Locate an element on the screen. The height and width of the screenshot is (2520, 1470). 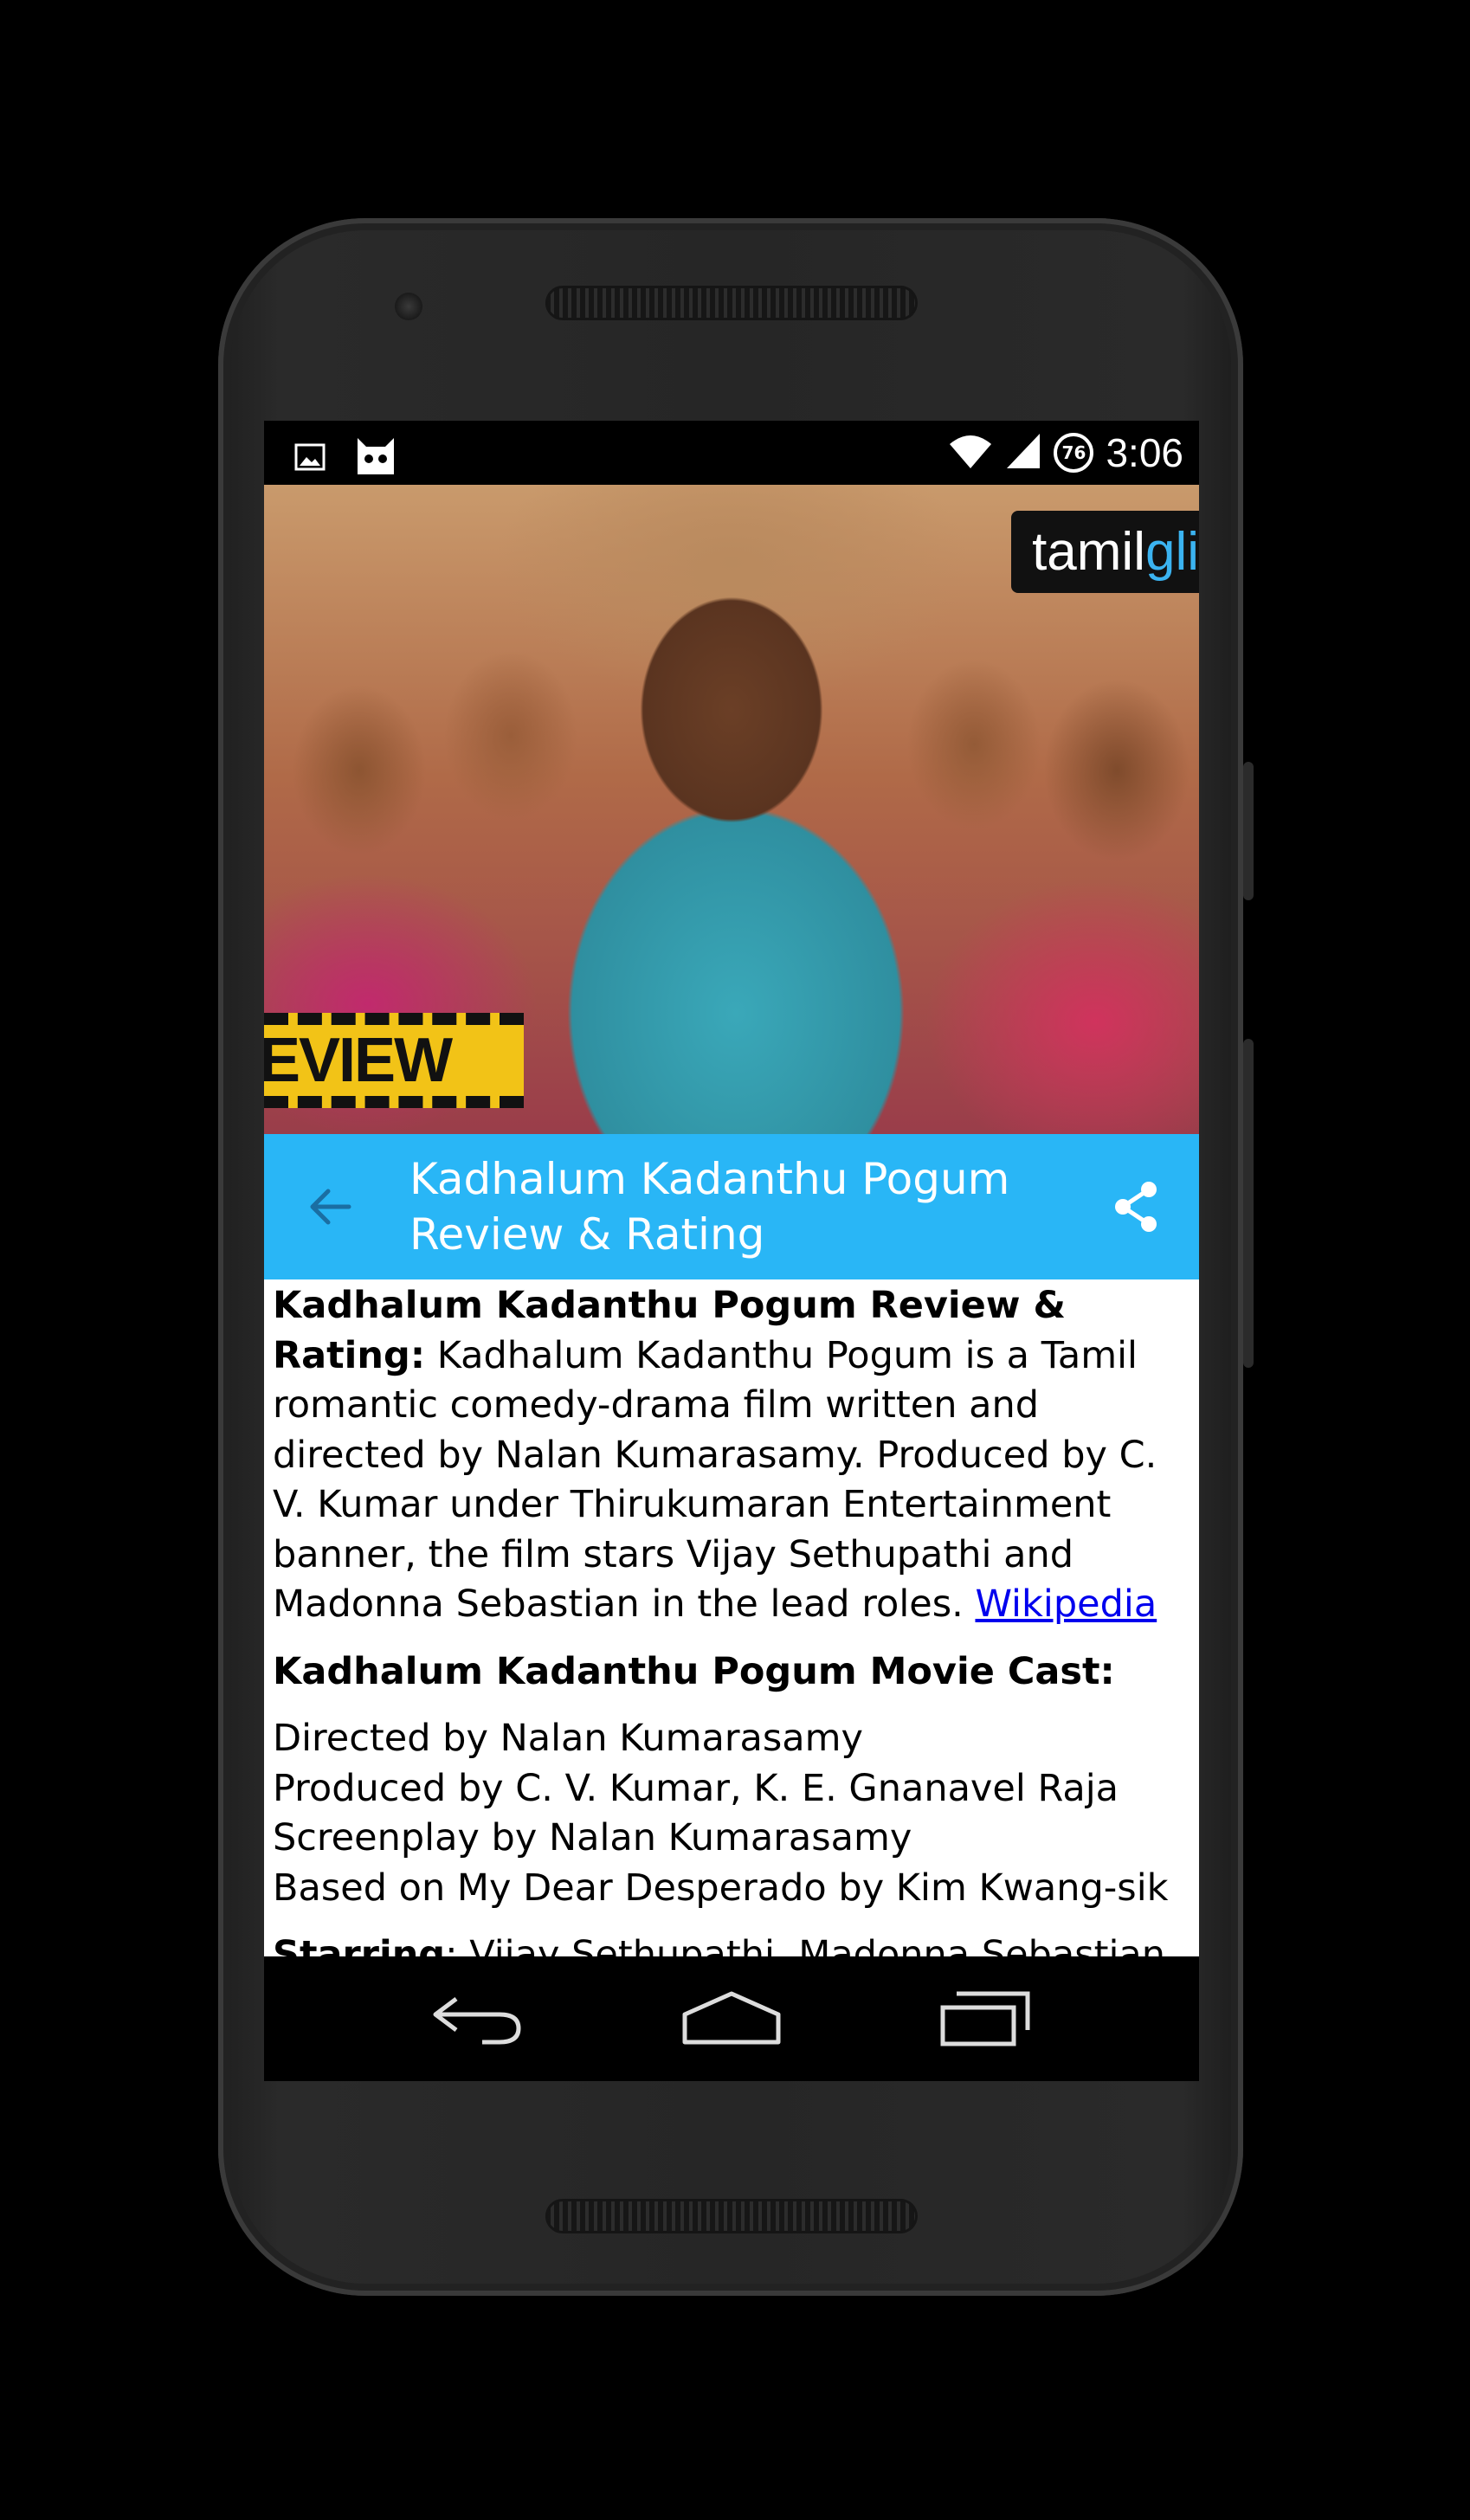
cast-line: Screenplay by Nalan Kumarasamy is located at coordinates (592, 1837).